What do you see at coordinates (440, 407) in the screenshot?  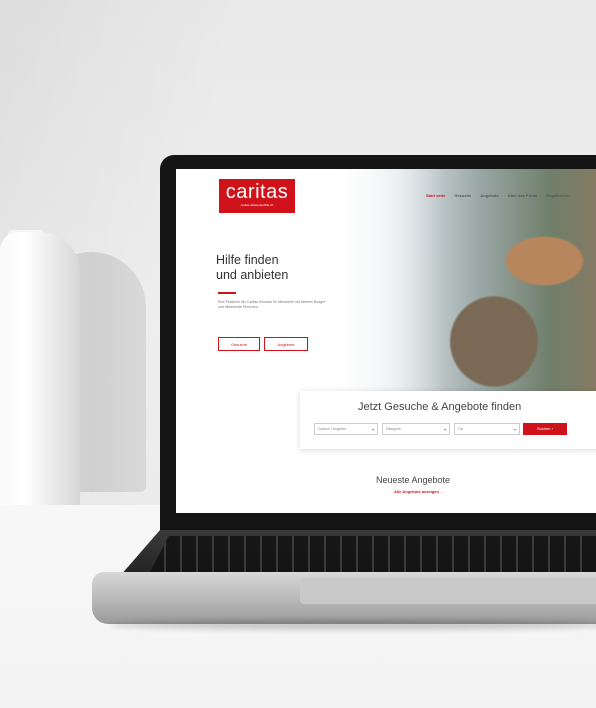 I see `search-title: Jetzt Gesuche & Angebote finden` at bounding box center [440, 407].